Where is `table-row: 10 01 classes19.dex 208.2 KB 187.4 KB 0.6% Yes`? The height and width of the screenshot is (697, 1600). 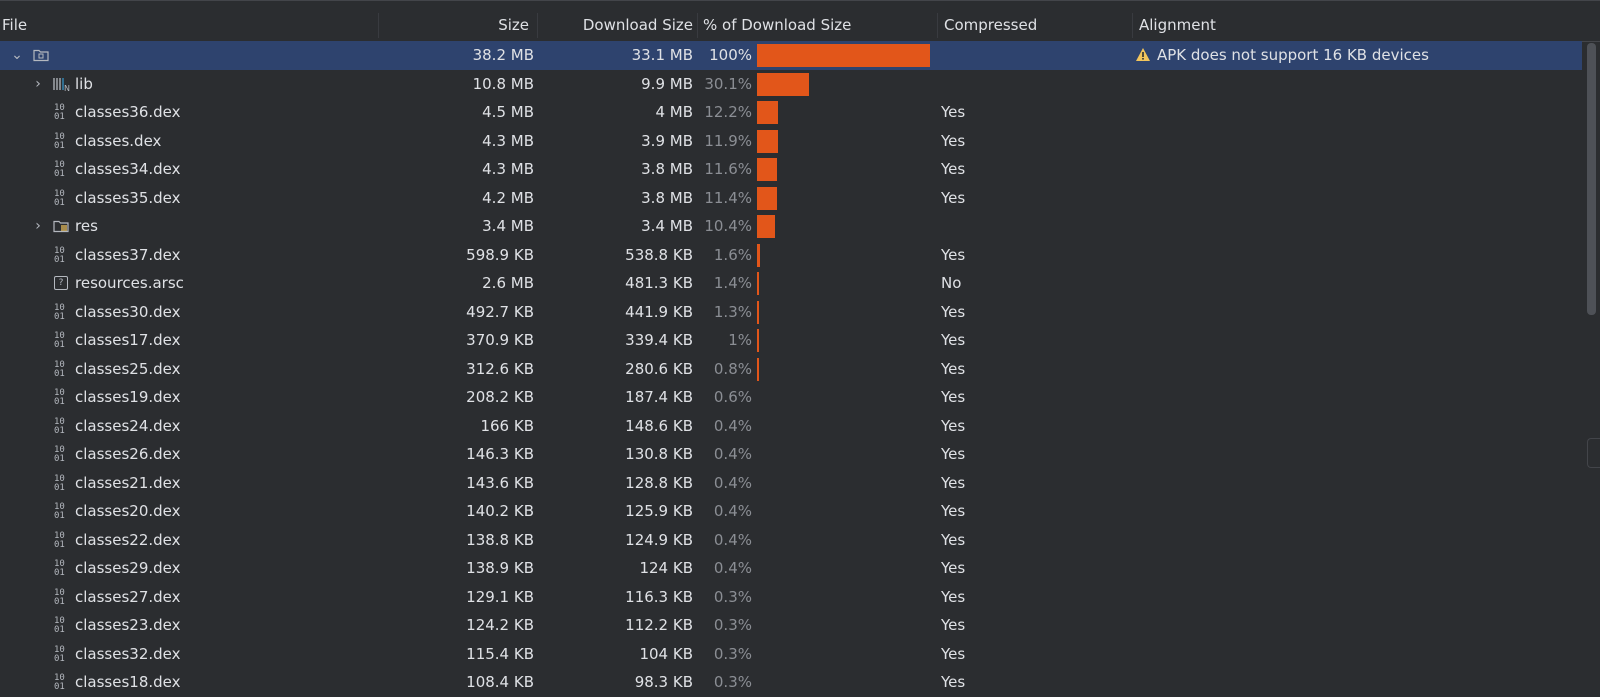
table-row: 10 01 classes19.dex 208.2 KB 187.4 KB 0.6% Yes is located at coordinates (791, 397).